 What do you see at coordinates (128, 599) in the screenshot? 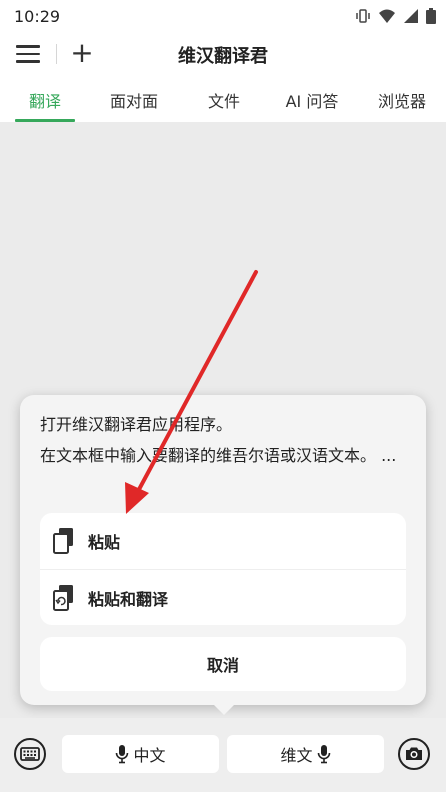
I see `paste-and-translate-label: 粘贴和翻译` at bounding box center [128, 599].